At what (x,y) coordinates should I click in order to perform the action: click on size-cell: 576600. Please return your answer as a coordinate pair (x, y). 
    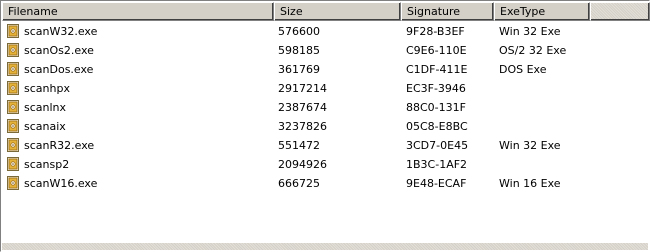
    Looking at the image, I should click on (299, 31).